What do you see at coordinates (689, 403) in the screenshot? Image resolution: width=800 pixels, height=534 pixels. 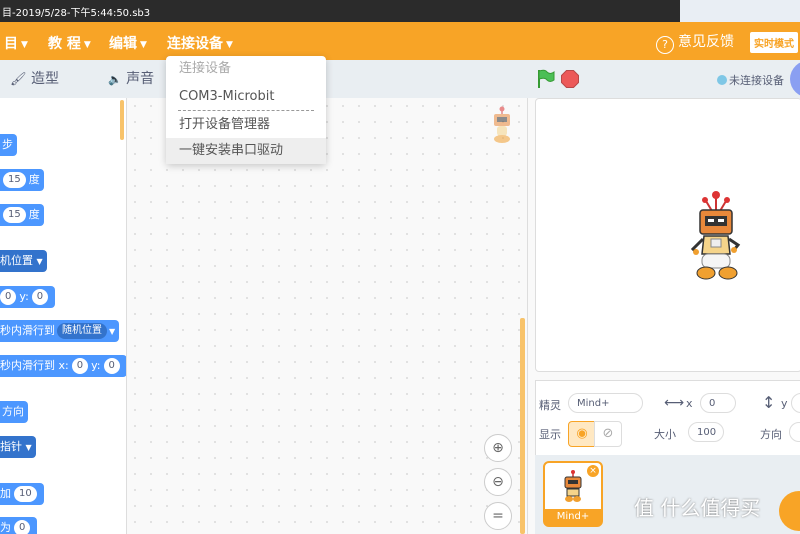 I see `x-label: x` at bounding box center [689, 403].